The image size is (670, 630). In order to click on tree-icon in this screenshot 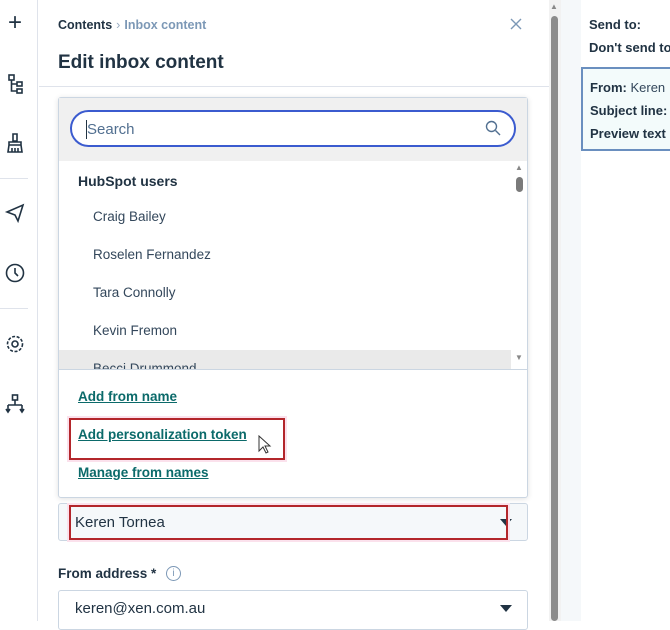, I will do `click(15, 84)`.